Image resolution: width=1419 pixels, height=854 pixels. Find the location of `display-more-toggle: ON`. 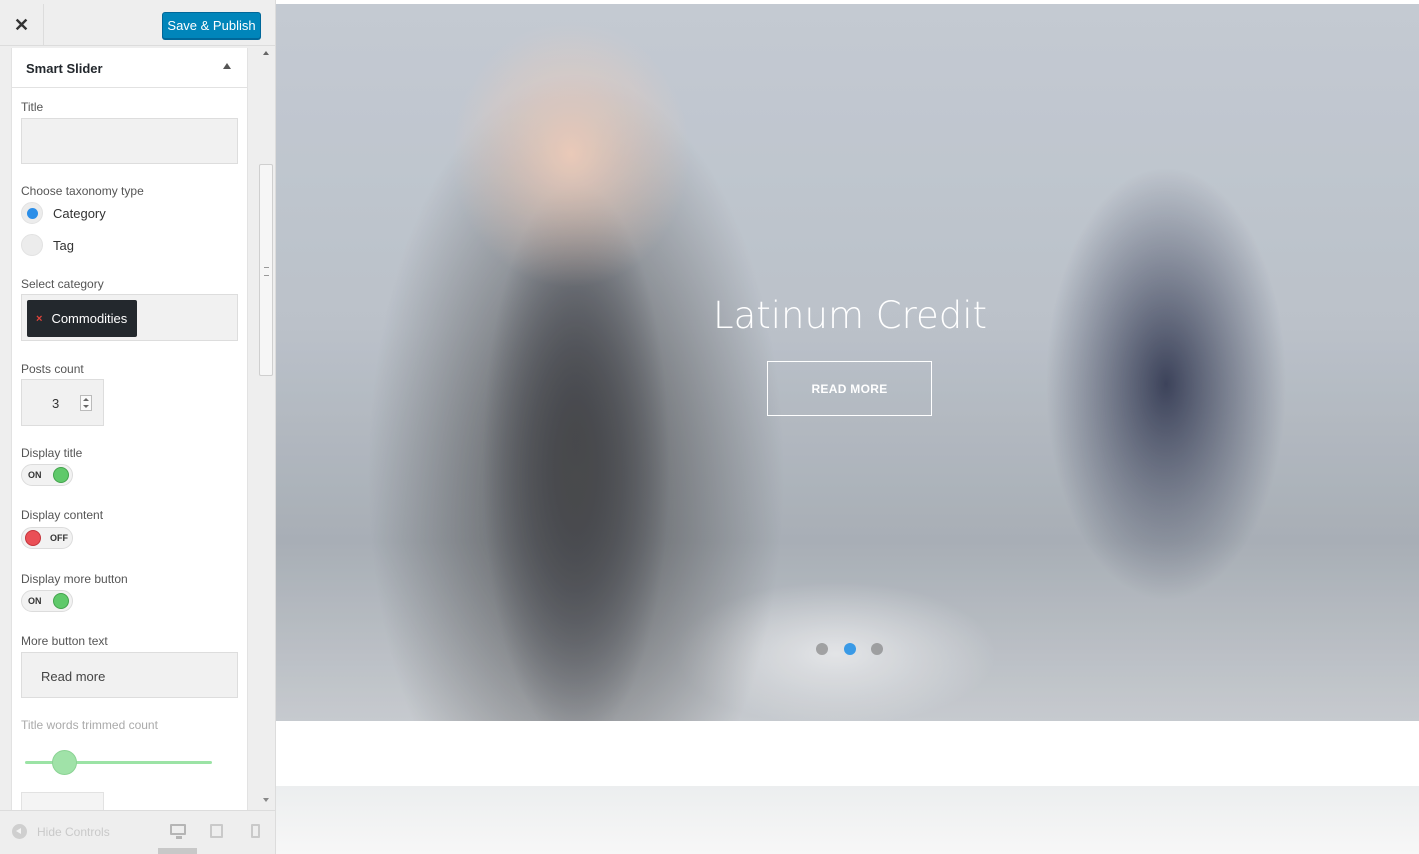

display-more-toggle: ON is located at coordinates (47, 601).